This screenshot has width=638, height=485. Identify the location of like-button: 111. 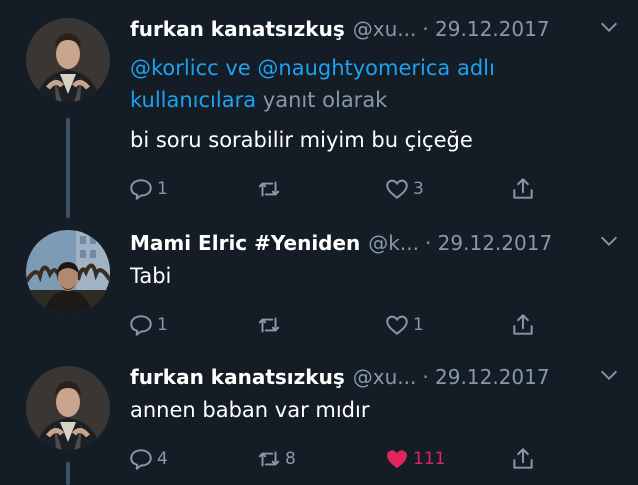
(414, 459).